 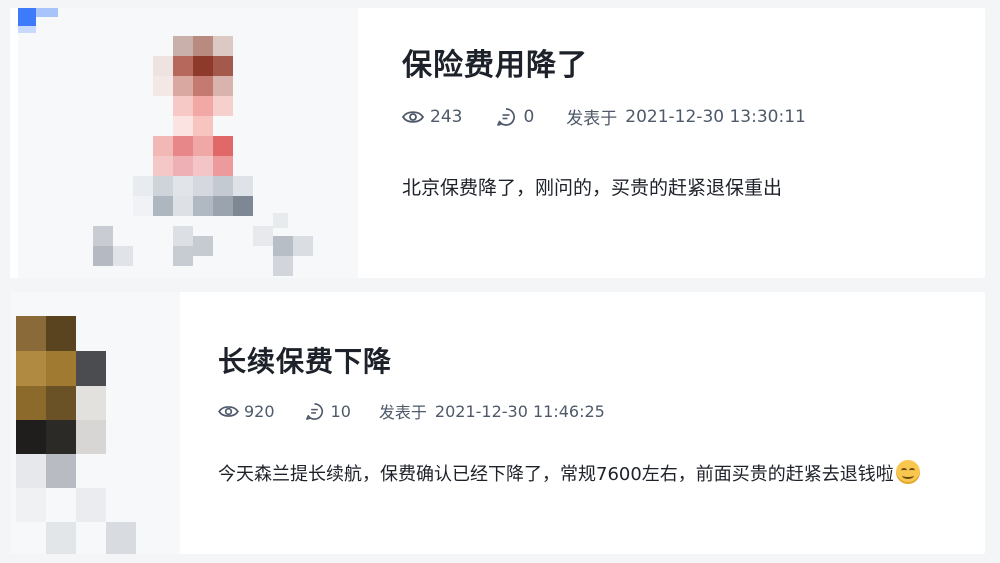 I want to click on post-excerpt: 北京保费降了，刚问的，买贵的赶紧退保重出, so click(x=592, y=186).